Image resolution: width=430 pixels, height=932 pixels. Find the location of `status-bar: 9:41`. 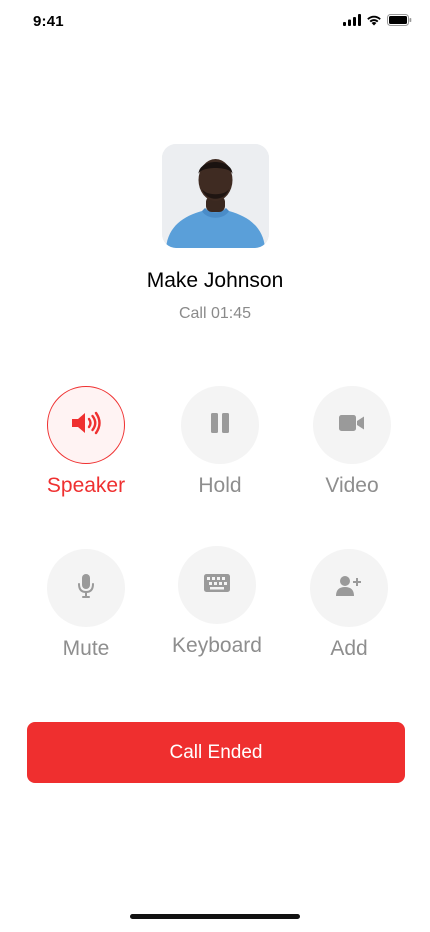

status-bar: 9:41 is located at coordinates (215, 22).